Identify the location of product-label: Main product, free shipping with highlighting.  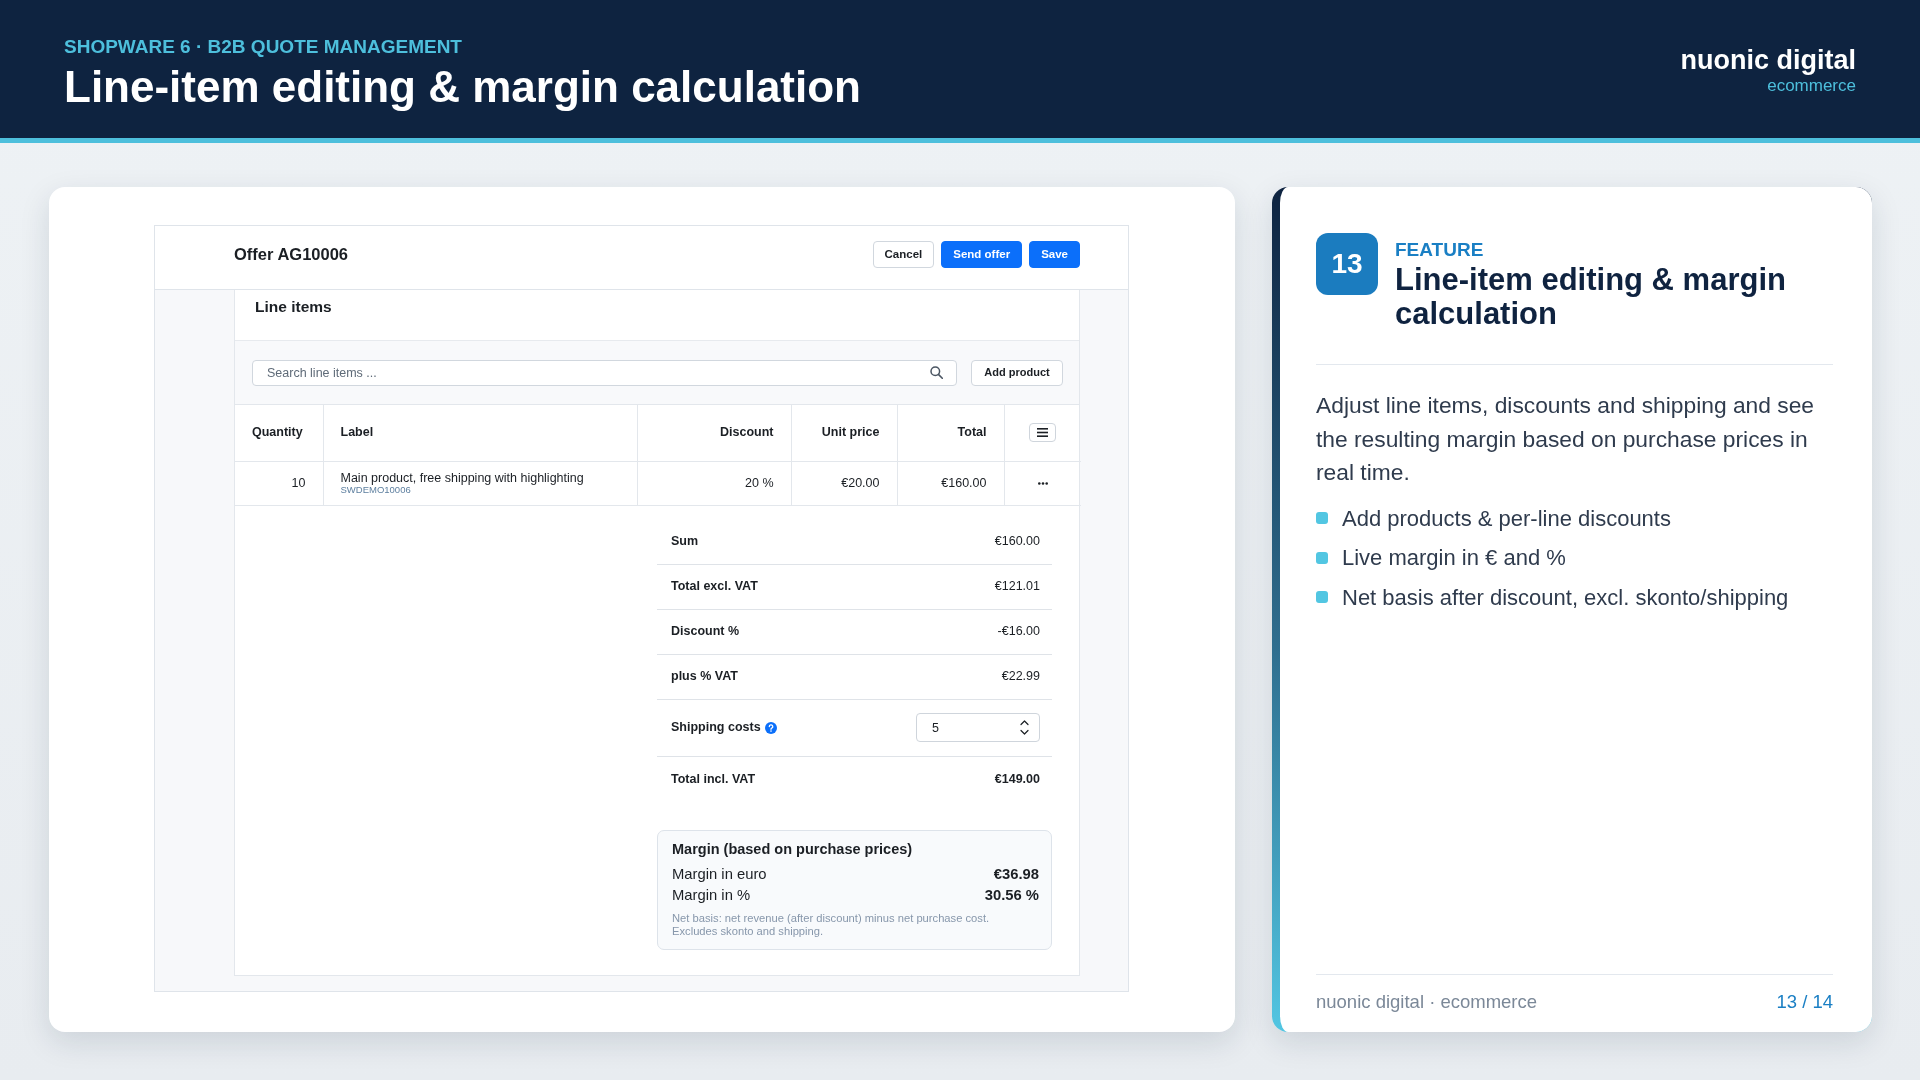
(462, 478).